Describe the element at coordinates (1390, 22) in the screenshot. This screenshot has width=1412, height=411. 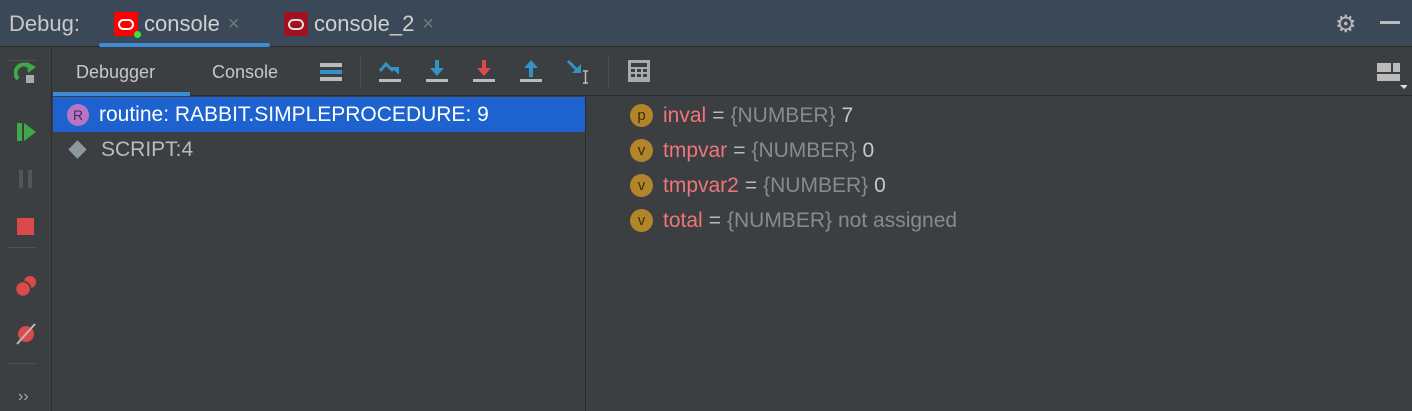
I see `minimize-icon` at that location.